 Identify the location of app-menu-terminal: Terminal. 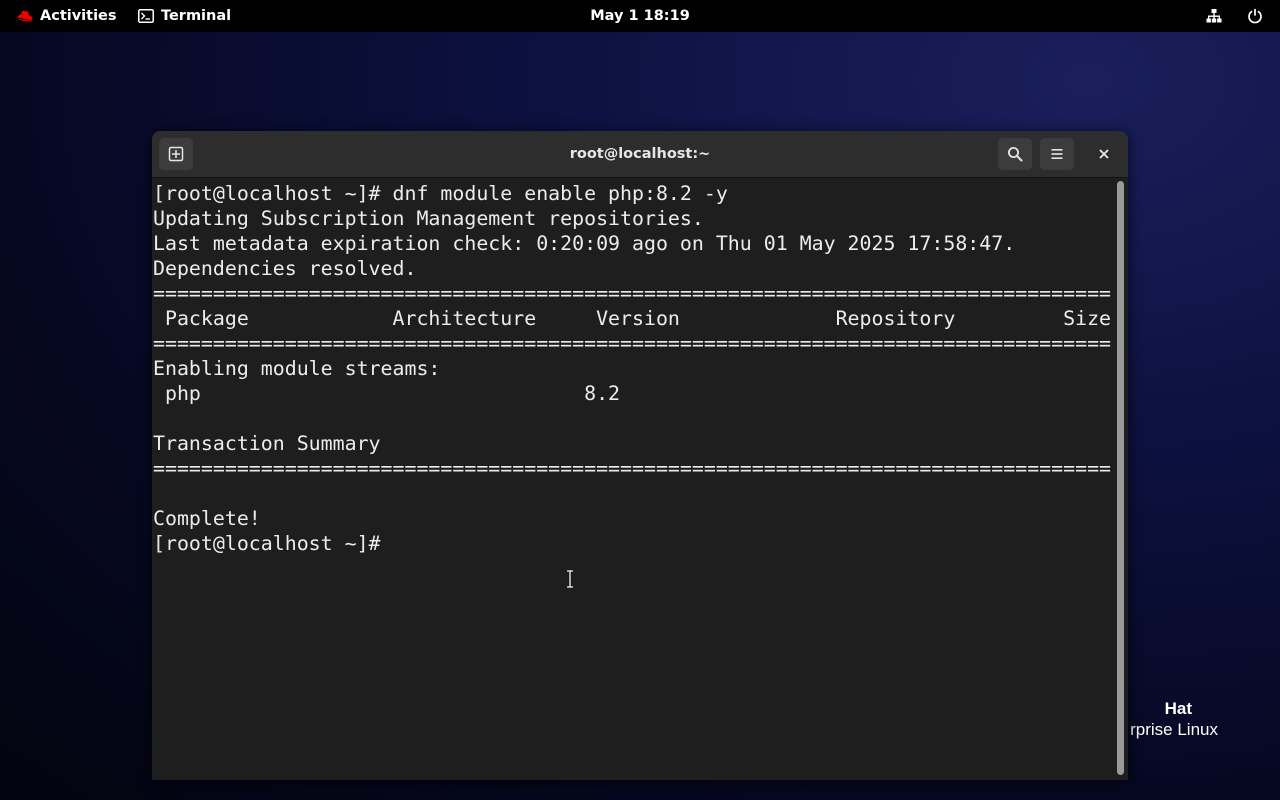
(184, 16).